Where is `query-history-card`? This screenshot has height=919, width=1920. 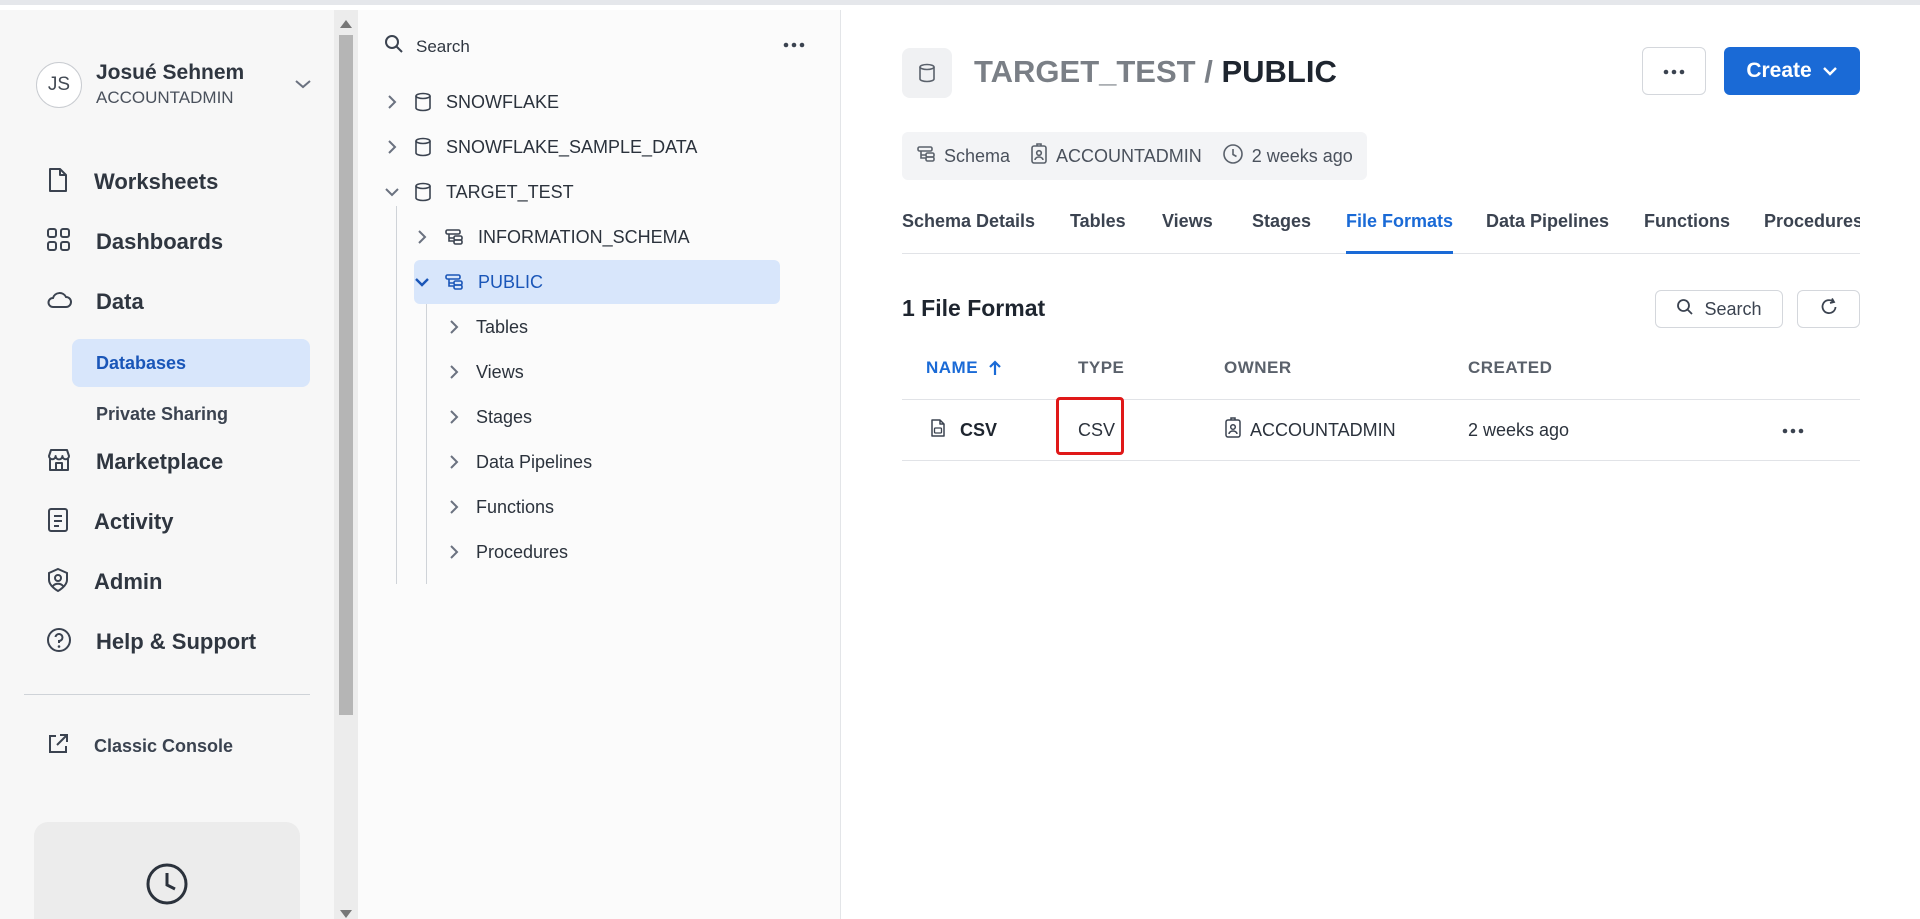
query-history-card is located at coordinates (167, 870).